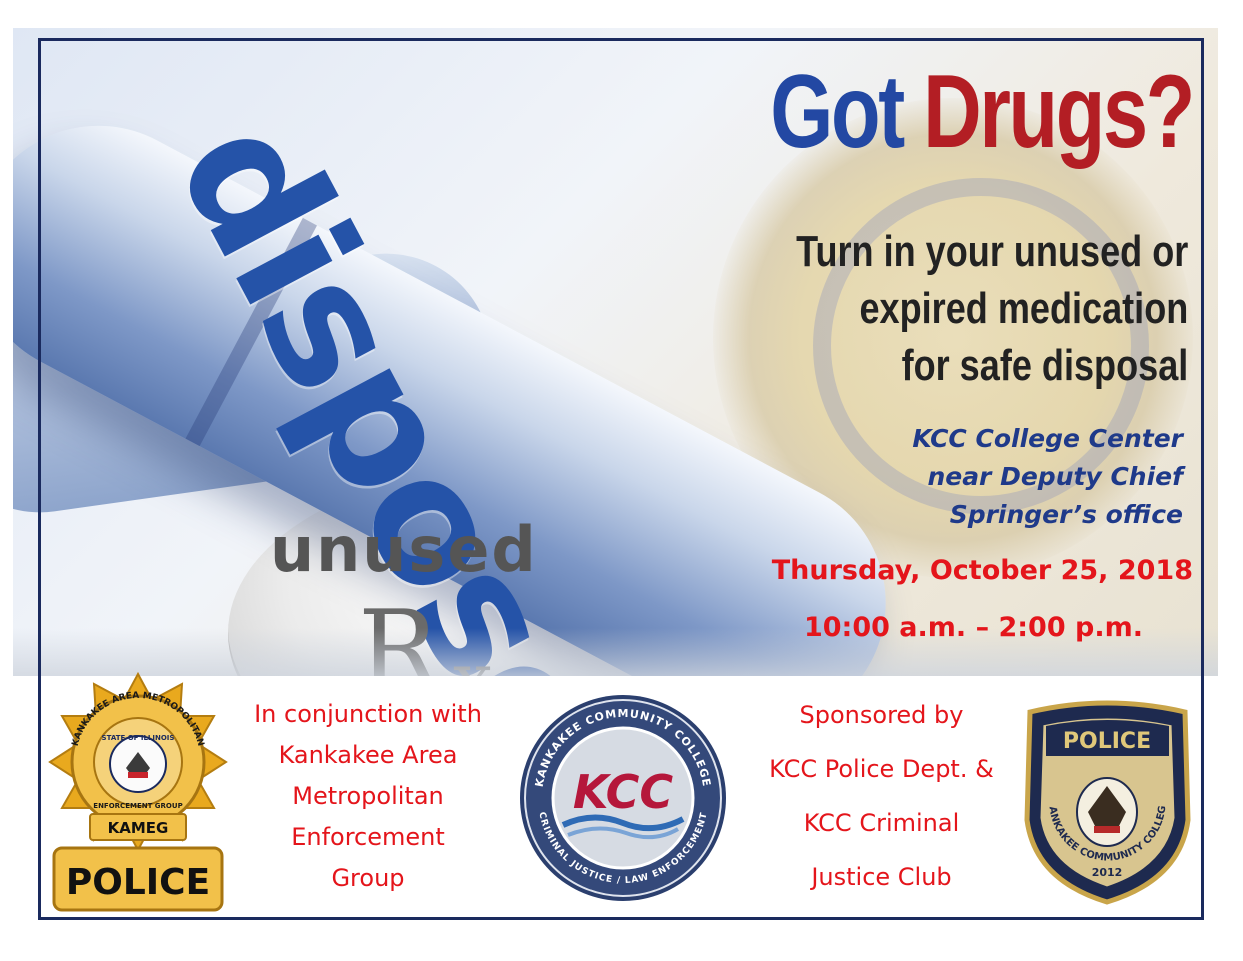 This screenshot has width=1243, height=961. What do you see at coordinates (368, 837) in the screenshot?
I see `partner-line: Enforcement` at bounding box center [368, 837].